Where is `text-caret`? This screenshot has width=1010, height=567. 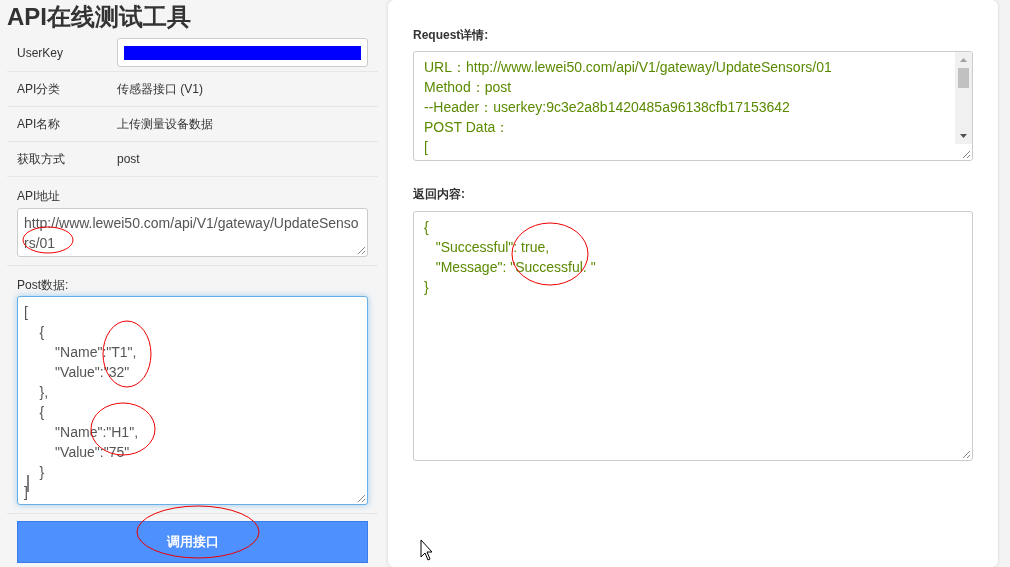
text-caret is located at coordinates (28, 483).